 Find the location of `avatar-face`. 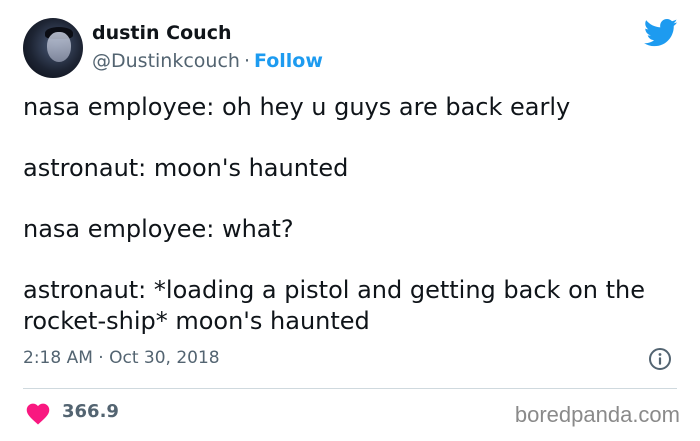

avatar-face is located at coordinates (59, 47).